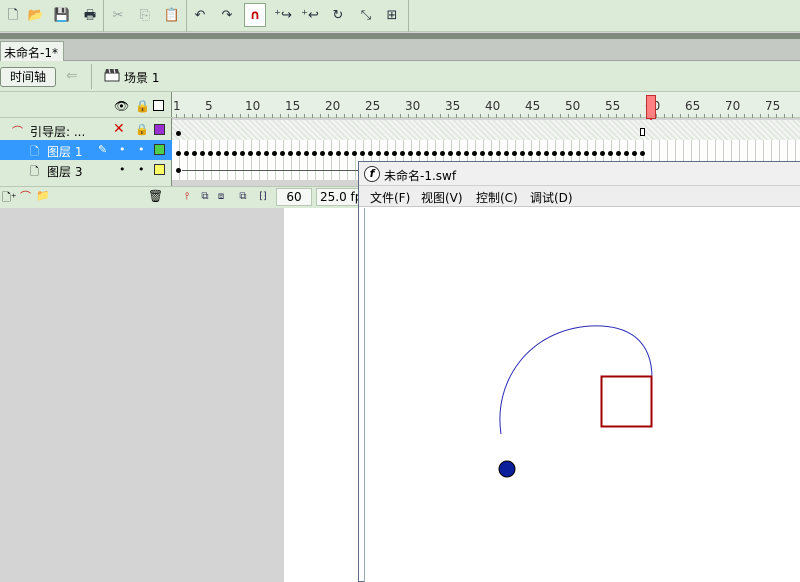 The image size is (800, 582). I want to click on guide-path, so click(576, 380).